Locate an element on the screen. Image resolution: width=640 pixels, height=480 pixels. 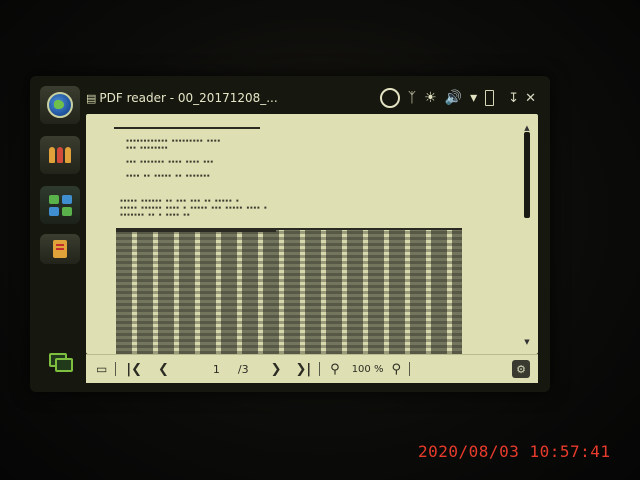
globe-icon is located at coordinates (60, 105).